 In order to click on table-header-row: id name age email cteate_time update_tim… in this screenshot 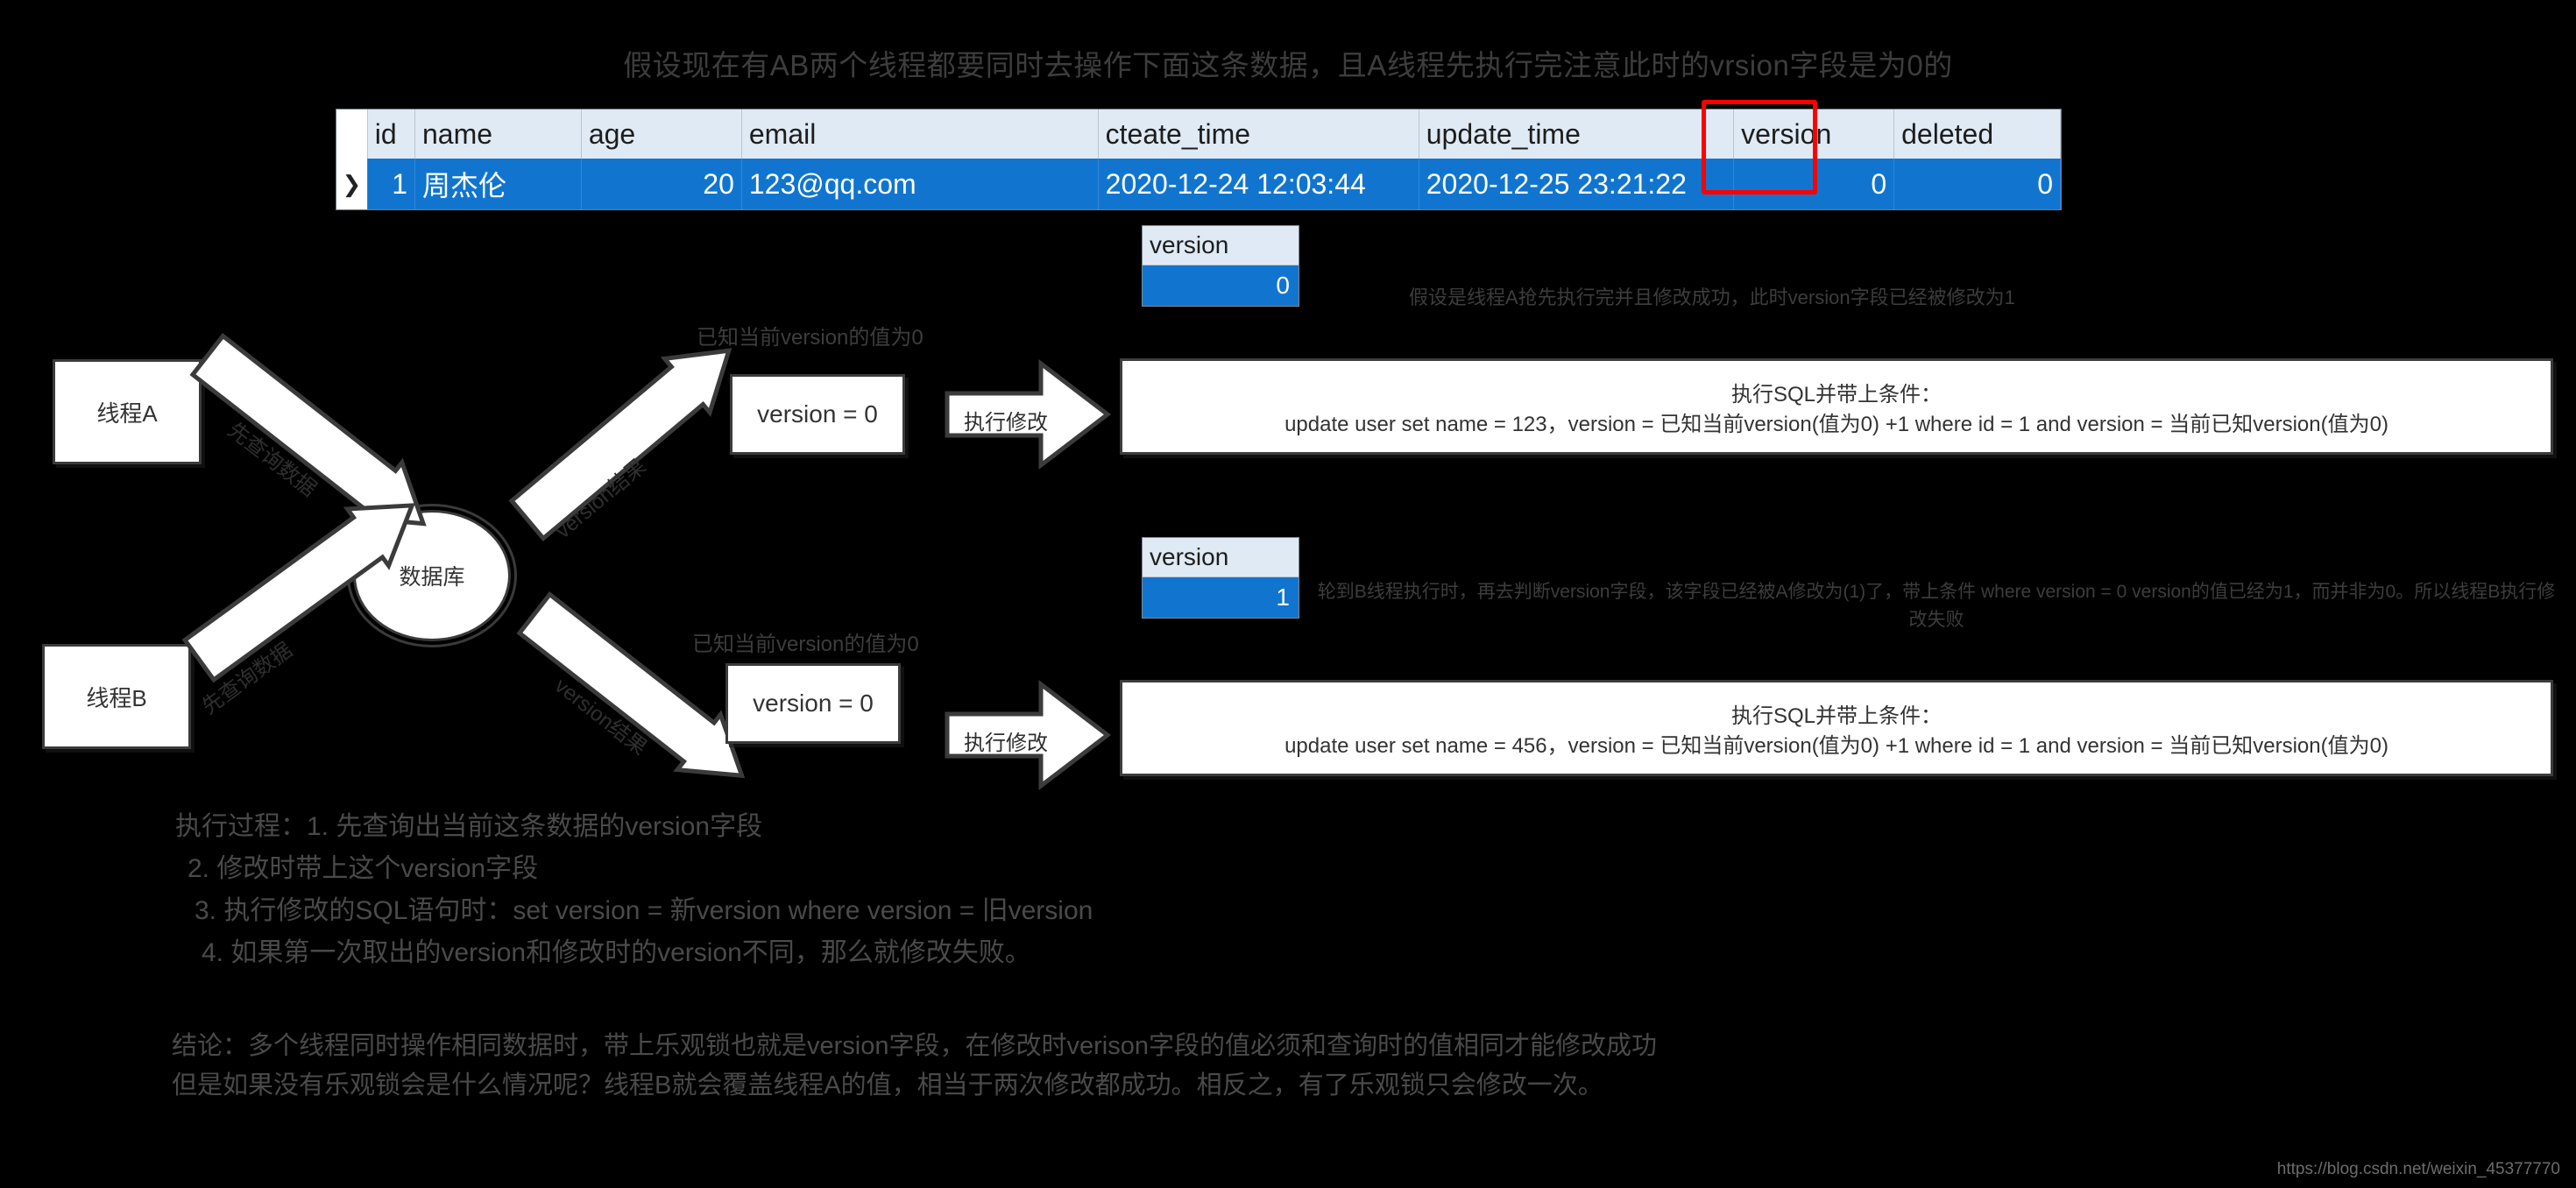, I will do `click(1198, 134)`.